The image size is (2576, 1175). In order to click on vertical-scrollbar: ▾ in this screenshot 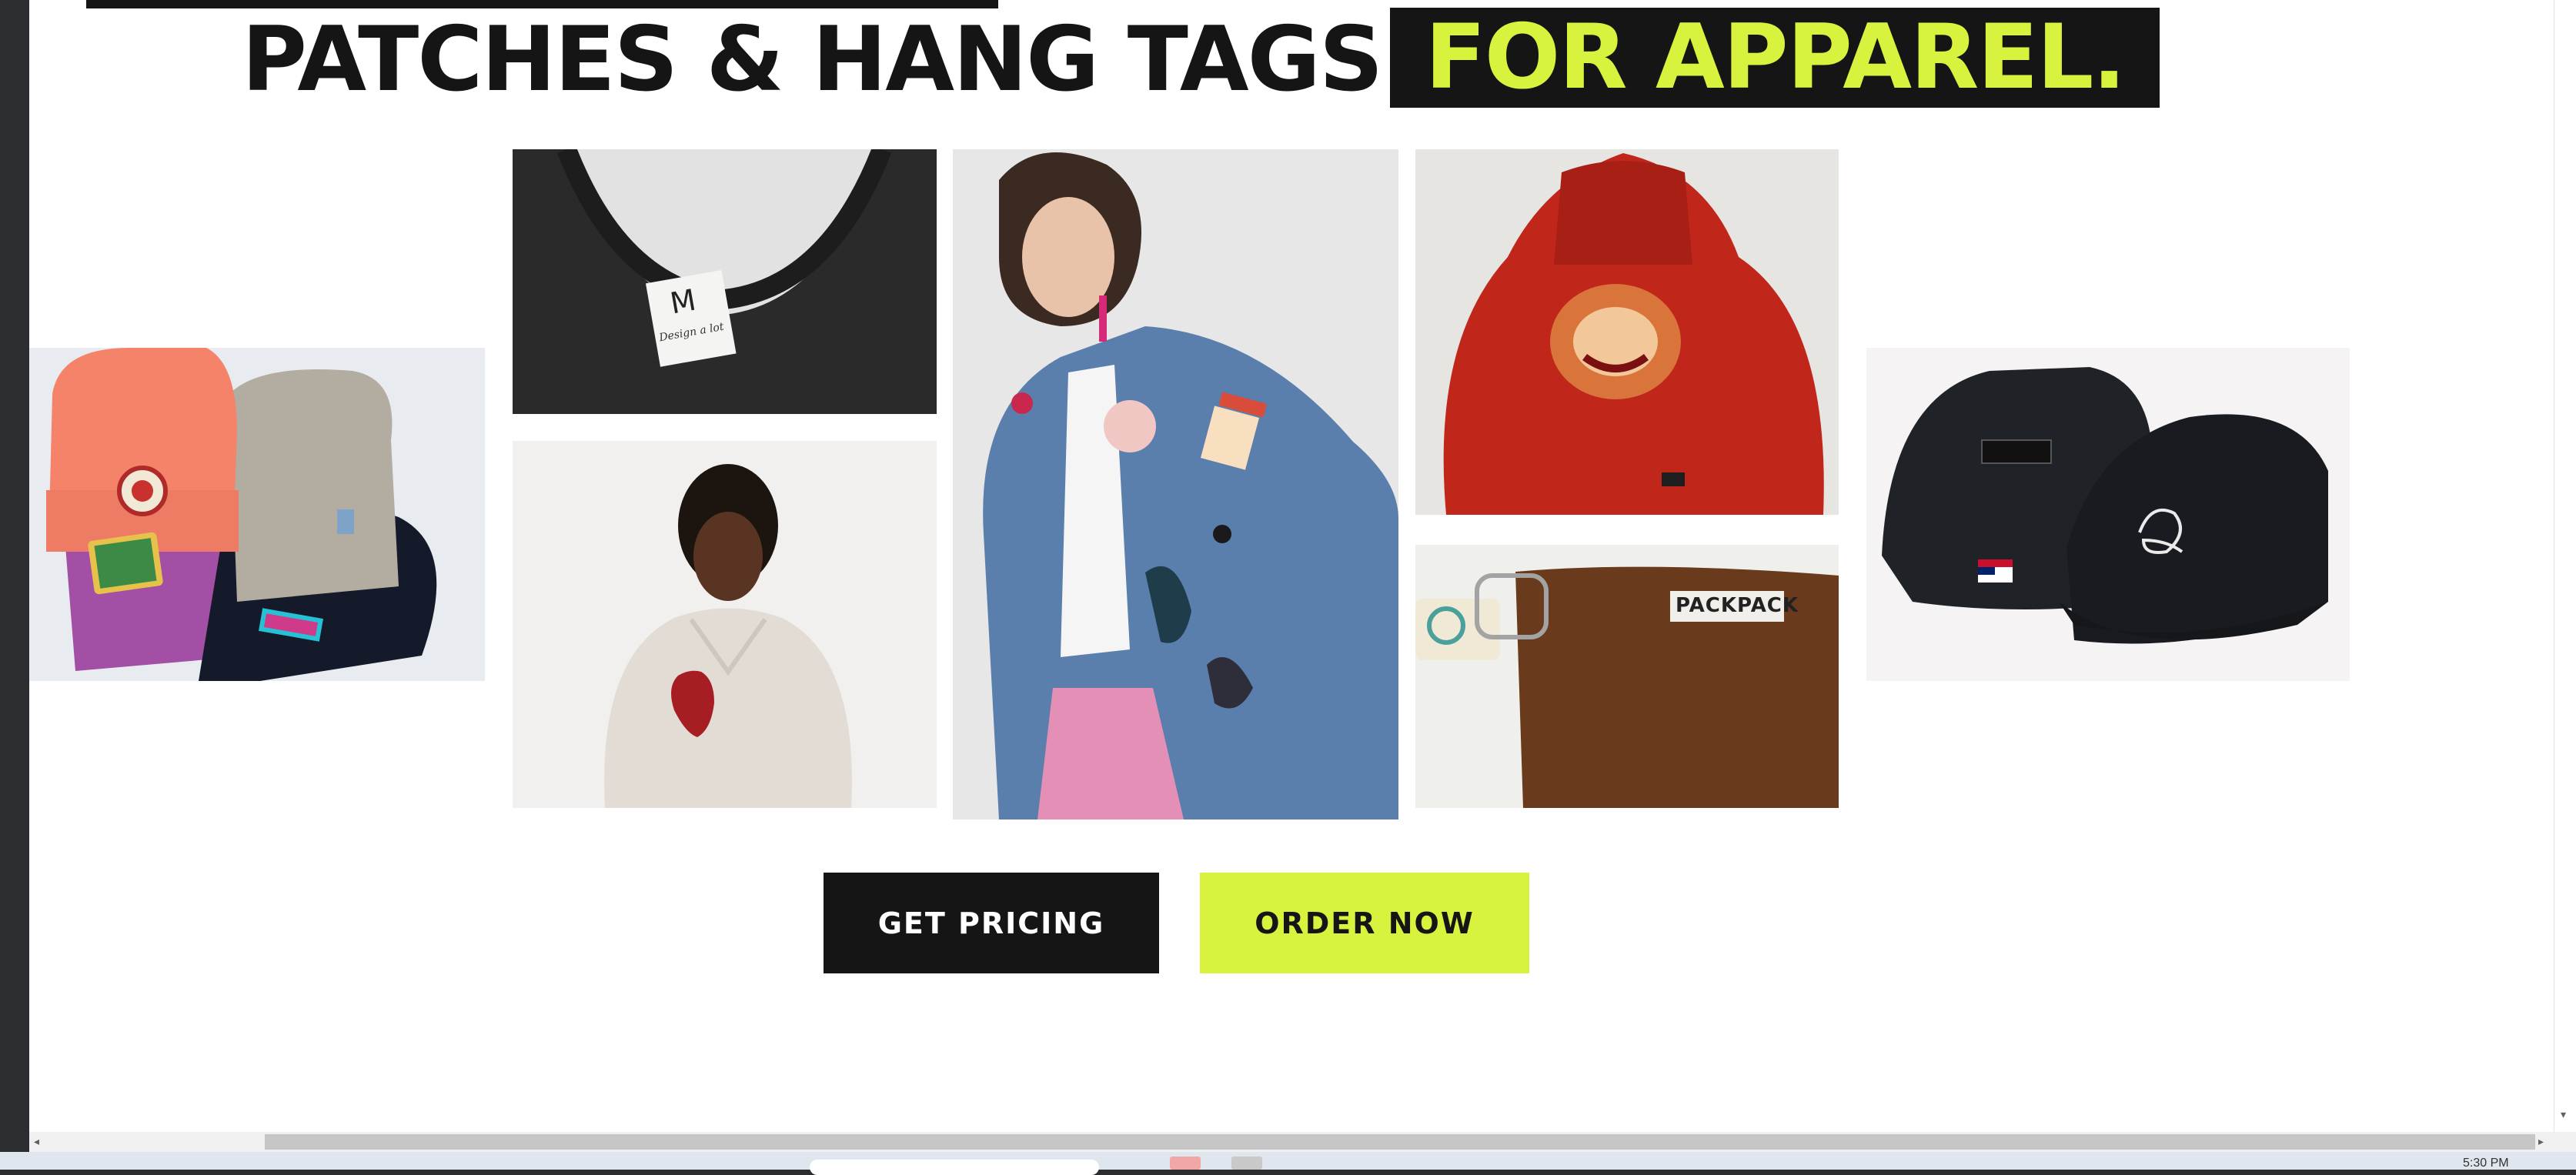, I will do `click(2565, 566)`.